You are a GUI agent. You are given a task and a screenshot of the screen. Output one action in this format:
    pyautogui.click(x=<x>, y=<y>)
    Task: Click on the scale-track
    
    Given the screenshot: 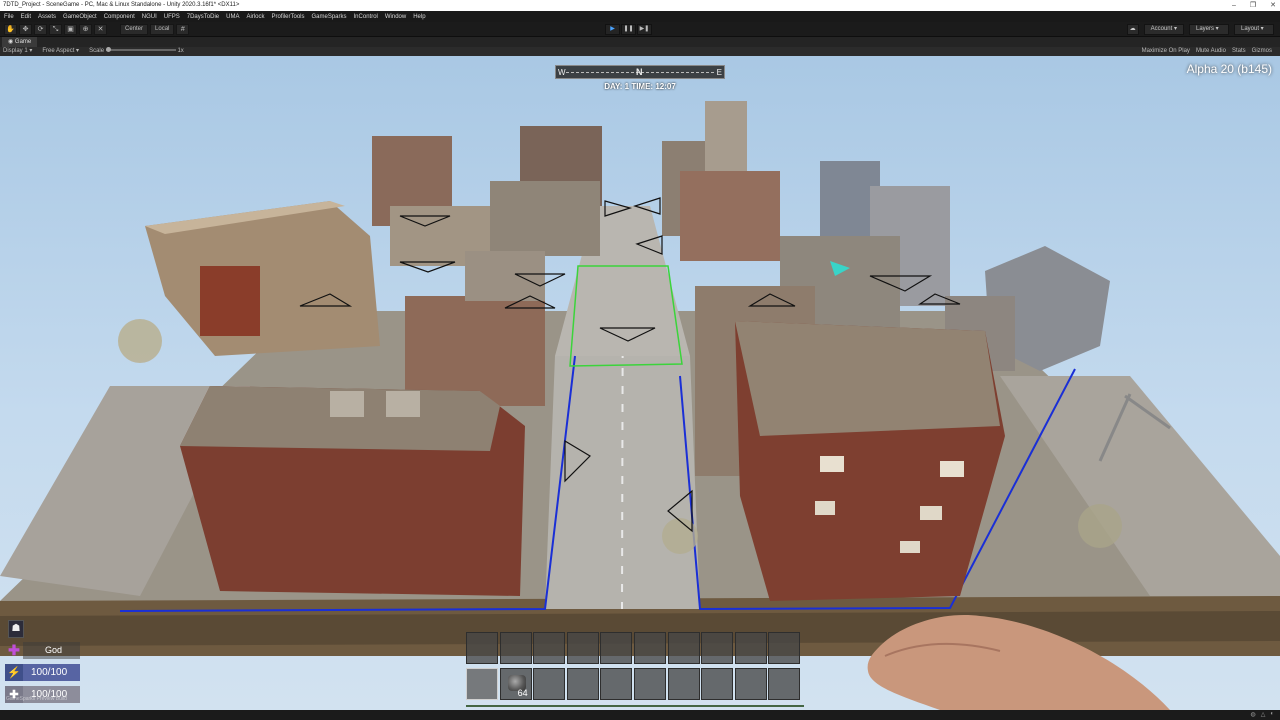 What is the action you would take?
    pyautogui.click(x=140, y=50)
    